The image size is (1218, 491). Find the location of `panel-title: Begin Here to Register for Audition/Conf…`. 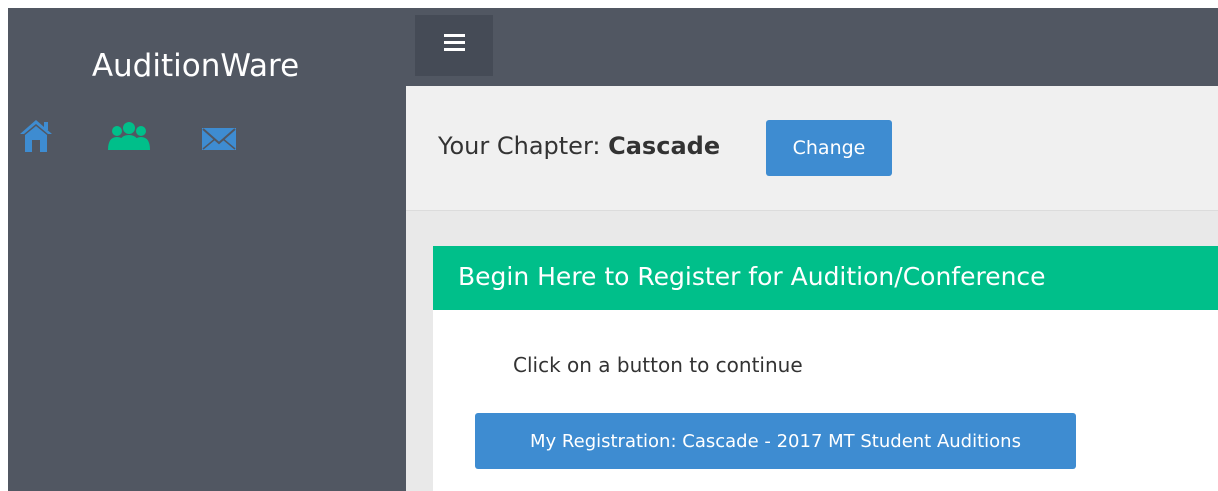

panel-title: Begin Here to Register for Audition/Conf… is located at coordinates (752, 276).